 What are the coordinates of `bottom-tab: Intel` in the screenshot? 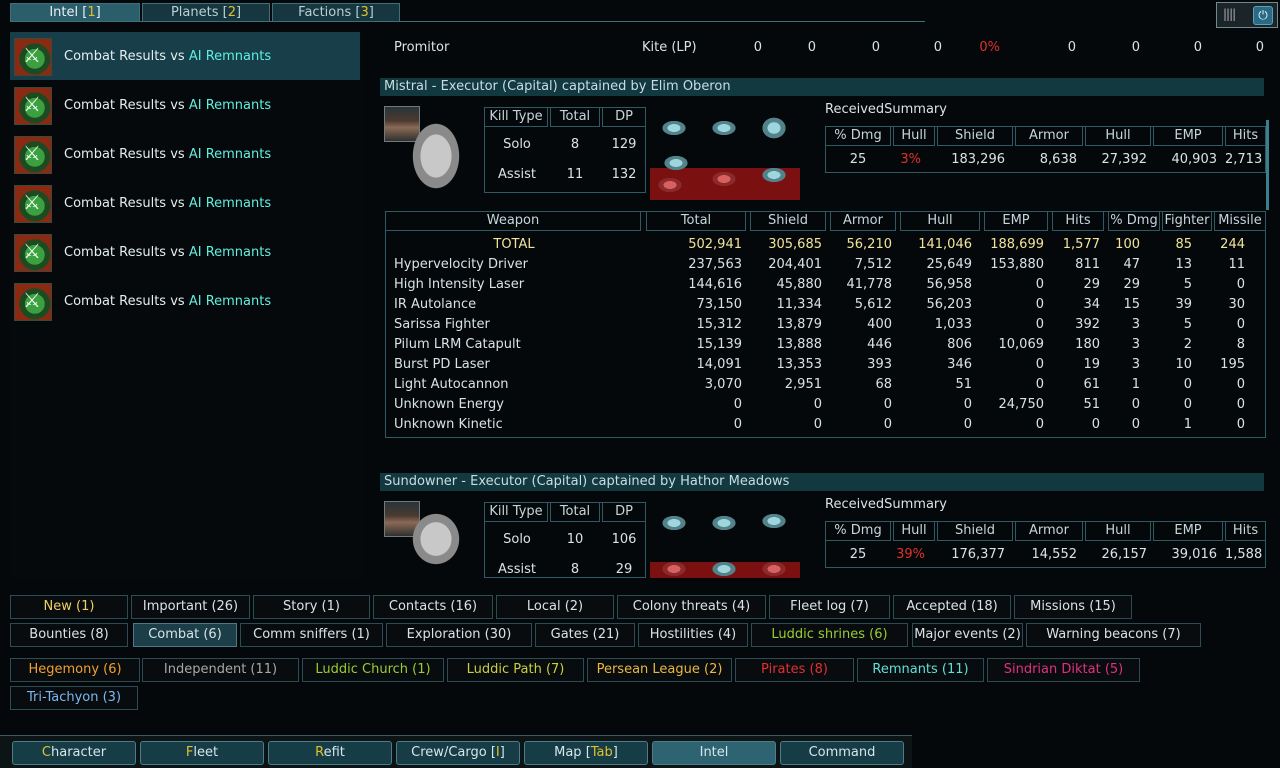 It's located at (714, 753).